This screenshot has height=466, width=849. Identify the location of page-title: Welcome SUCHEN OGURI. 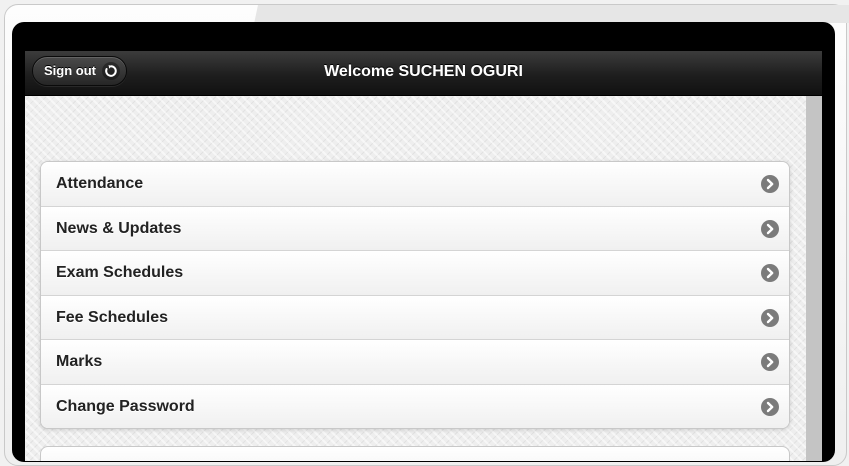
(423, 71).